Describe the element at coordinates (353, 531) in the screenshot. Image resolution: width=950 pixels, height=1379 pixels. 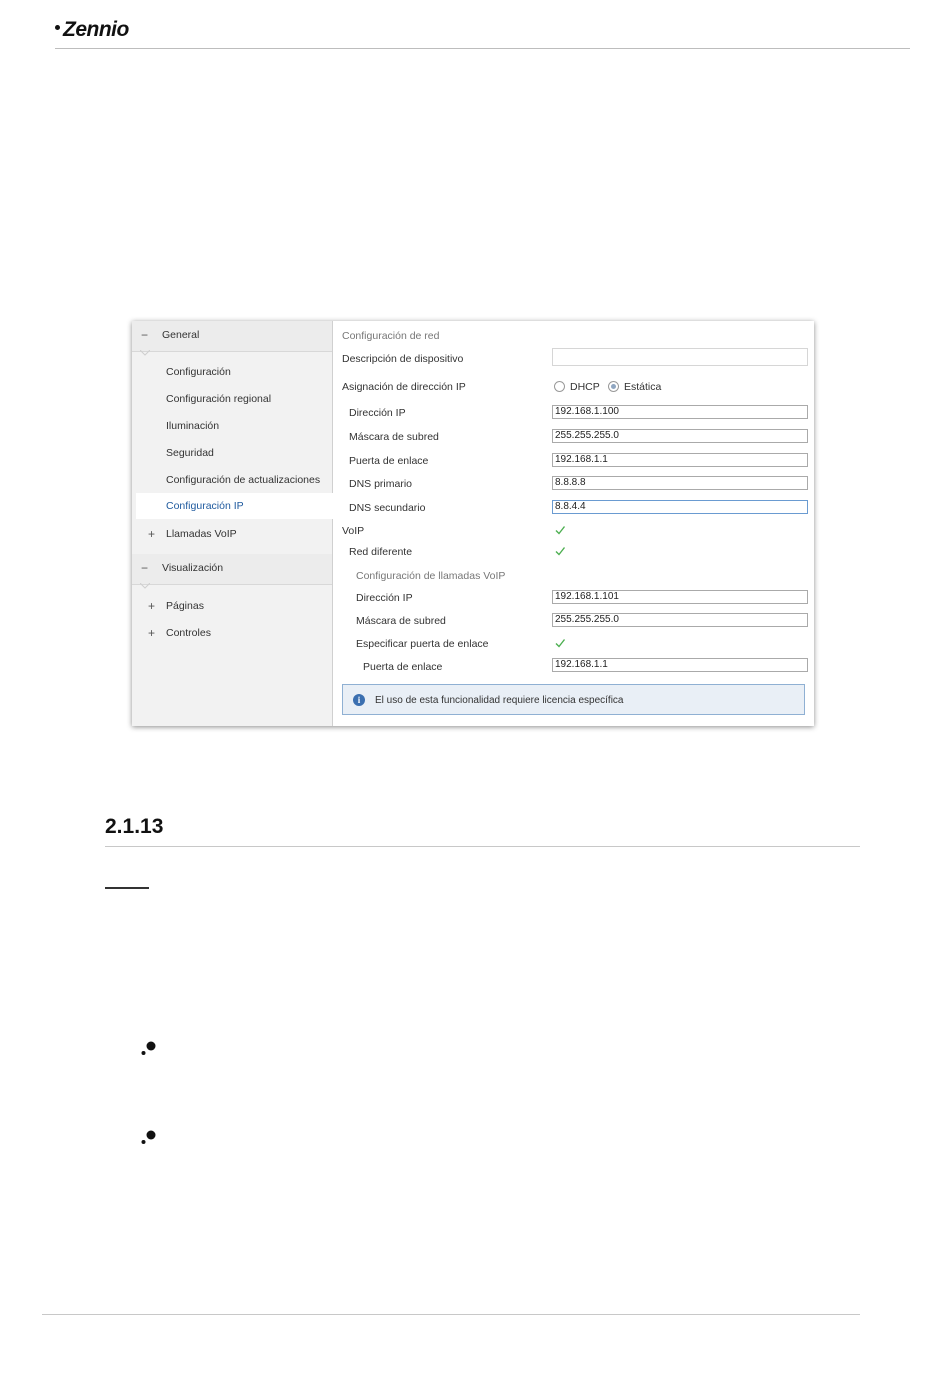
I see `voip-label: VoIP` at that location.